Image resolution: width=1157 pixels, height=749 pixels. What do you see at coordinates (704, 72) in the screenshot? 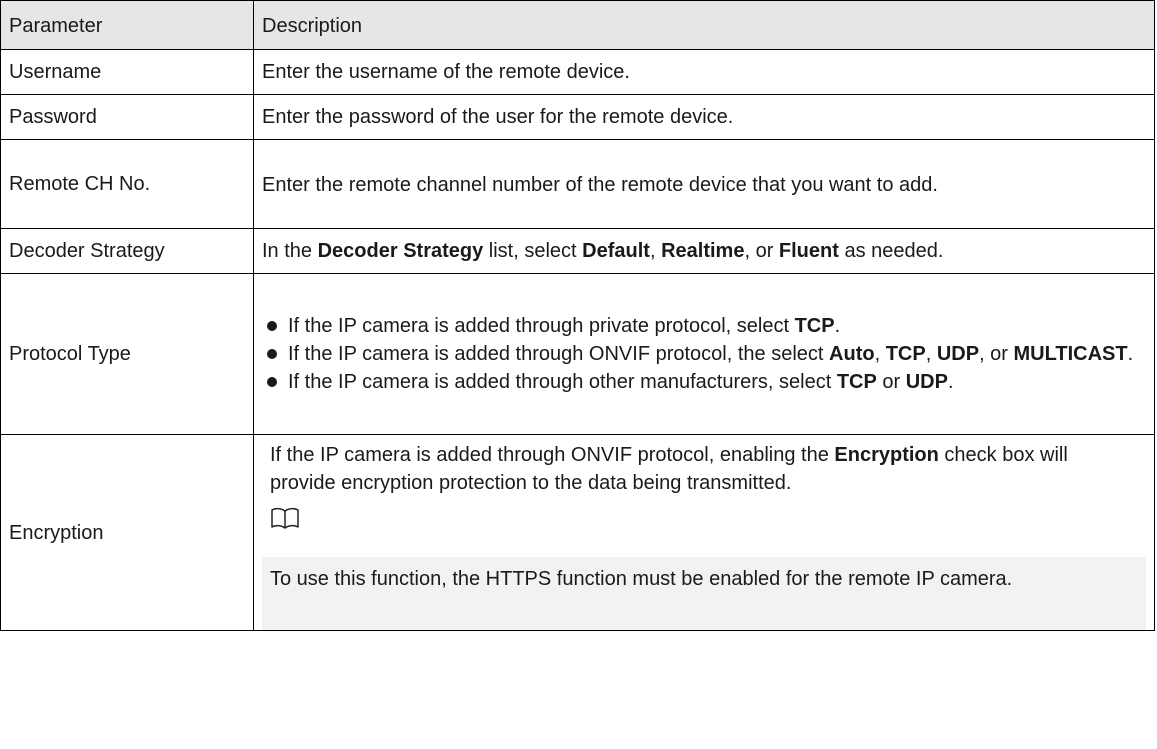
I see `desc-cell: Enter the username of the remote device.` at bounding box center [704, 72].